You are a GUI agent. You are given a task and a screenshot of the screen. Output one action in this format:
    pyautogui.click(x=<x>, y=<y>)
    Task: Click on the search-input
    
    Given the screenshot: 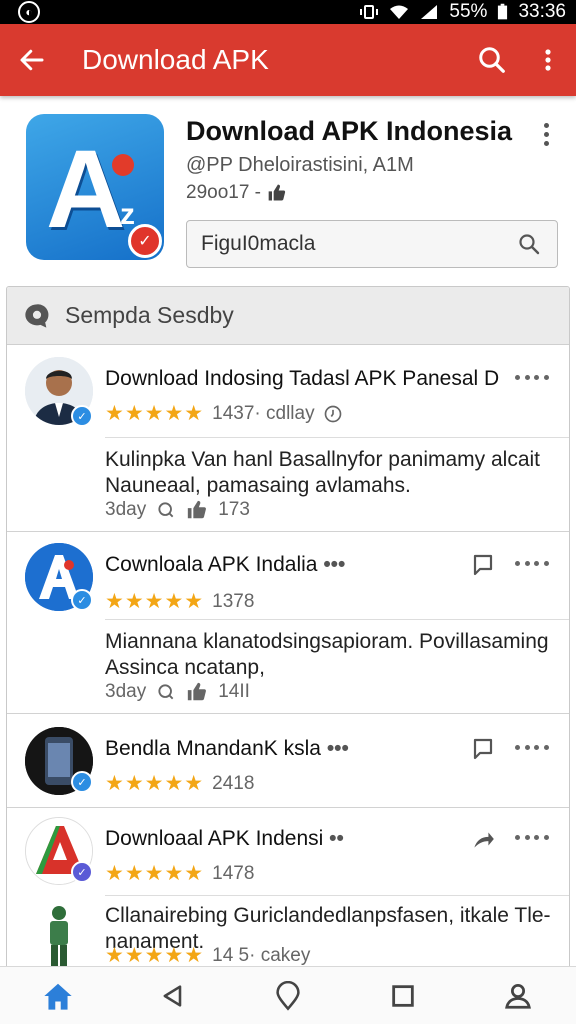 What is the action you would take?
    pyautogui.click(x=358, y=244)
    